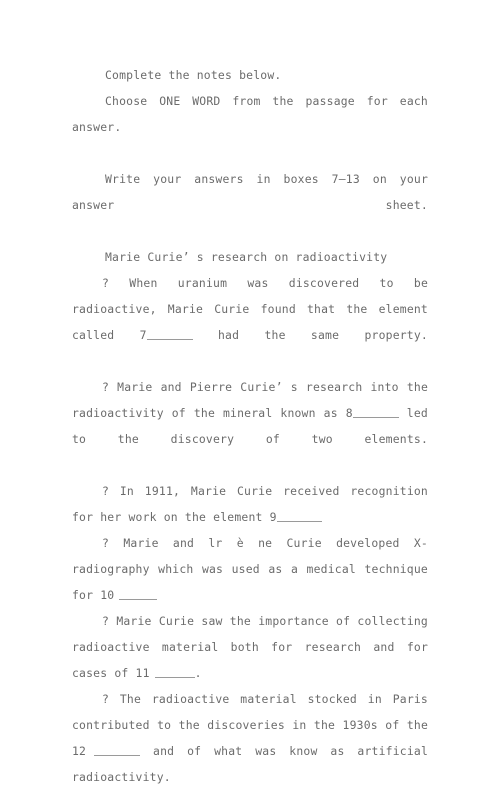  I want to click on note-7-text-after: had the same property., so click(323, 335).